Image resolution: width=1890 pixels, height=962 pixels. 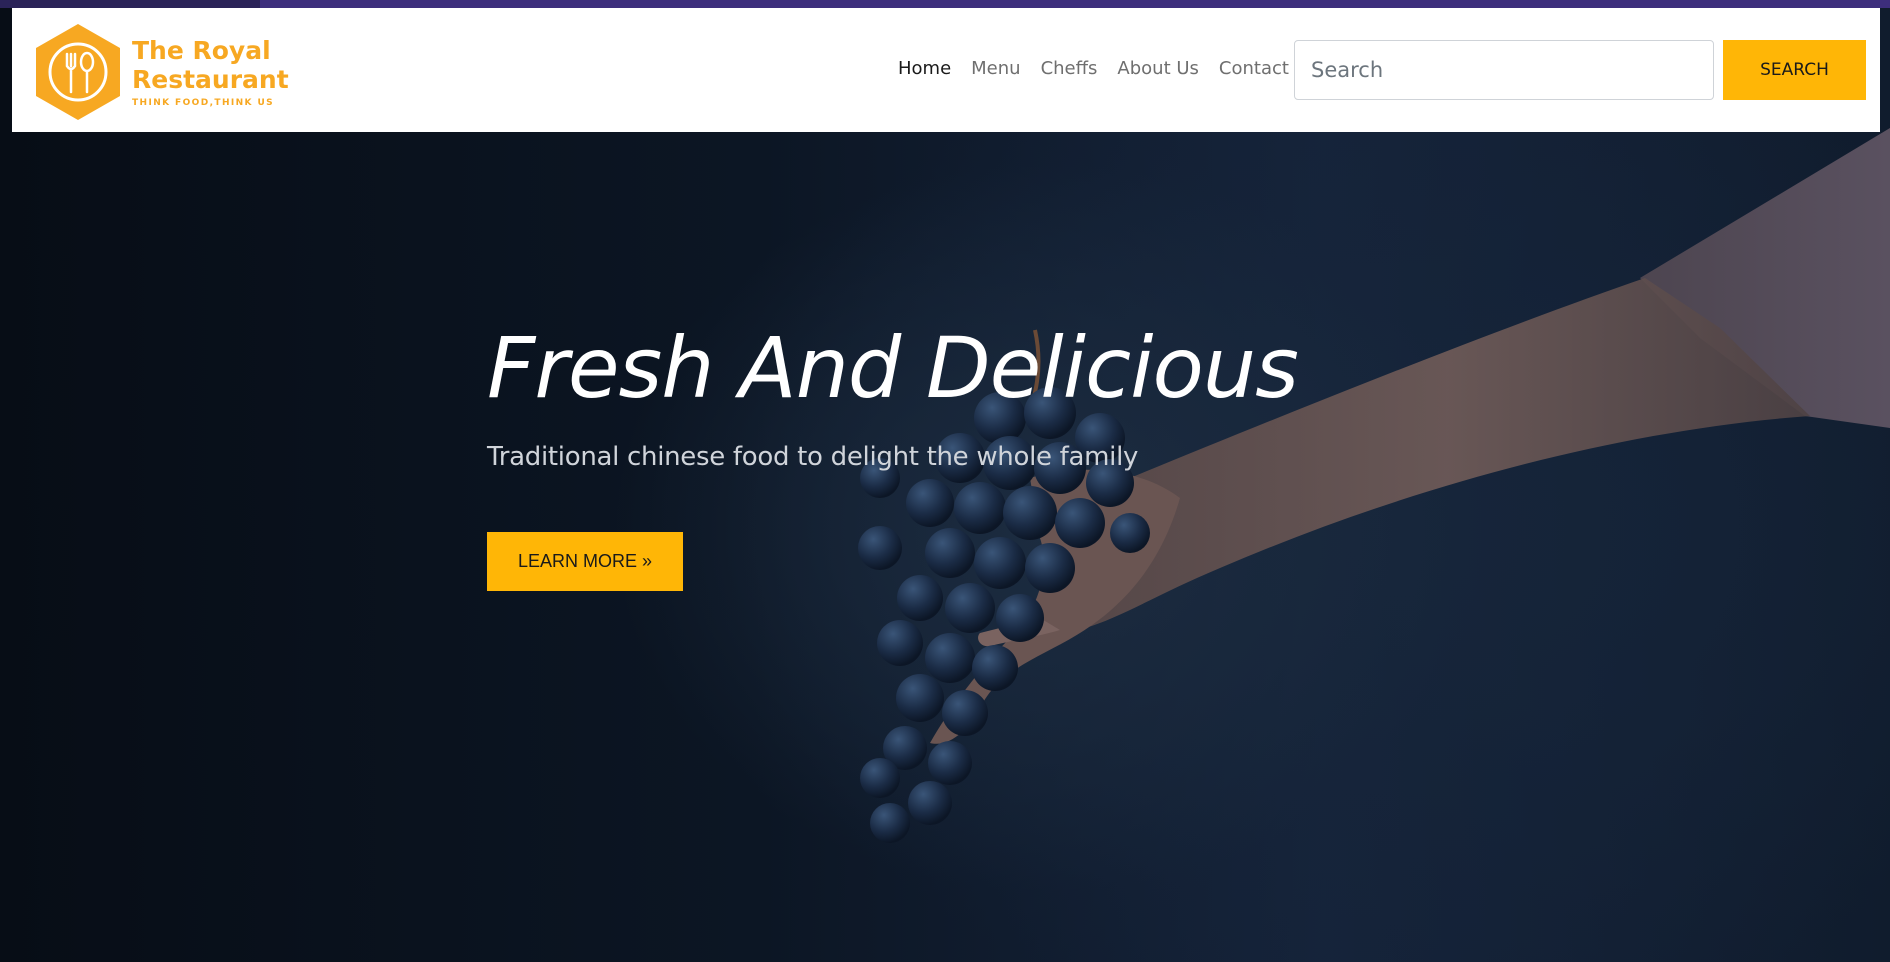 I want to click on search-button: SEARCH, so click(x=1794, y=70).